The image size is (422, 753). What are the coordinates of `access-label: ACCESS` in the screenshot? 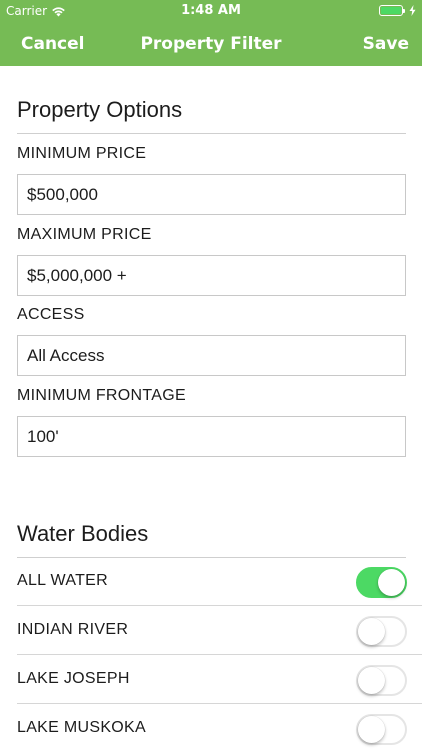 It's located at (51, 314).